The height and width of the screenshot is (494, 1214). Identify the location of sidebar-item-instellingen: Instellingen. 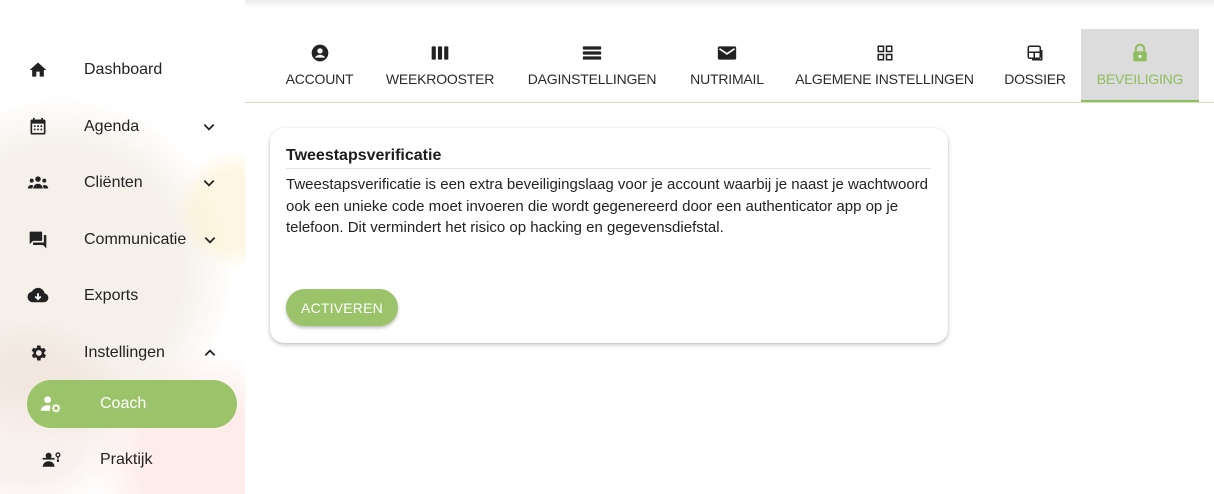
(122, 353).